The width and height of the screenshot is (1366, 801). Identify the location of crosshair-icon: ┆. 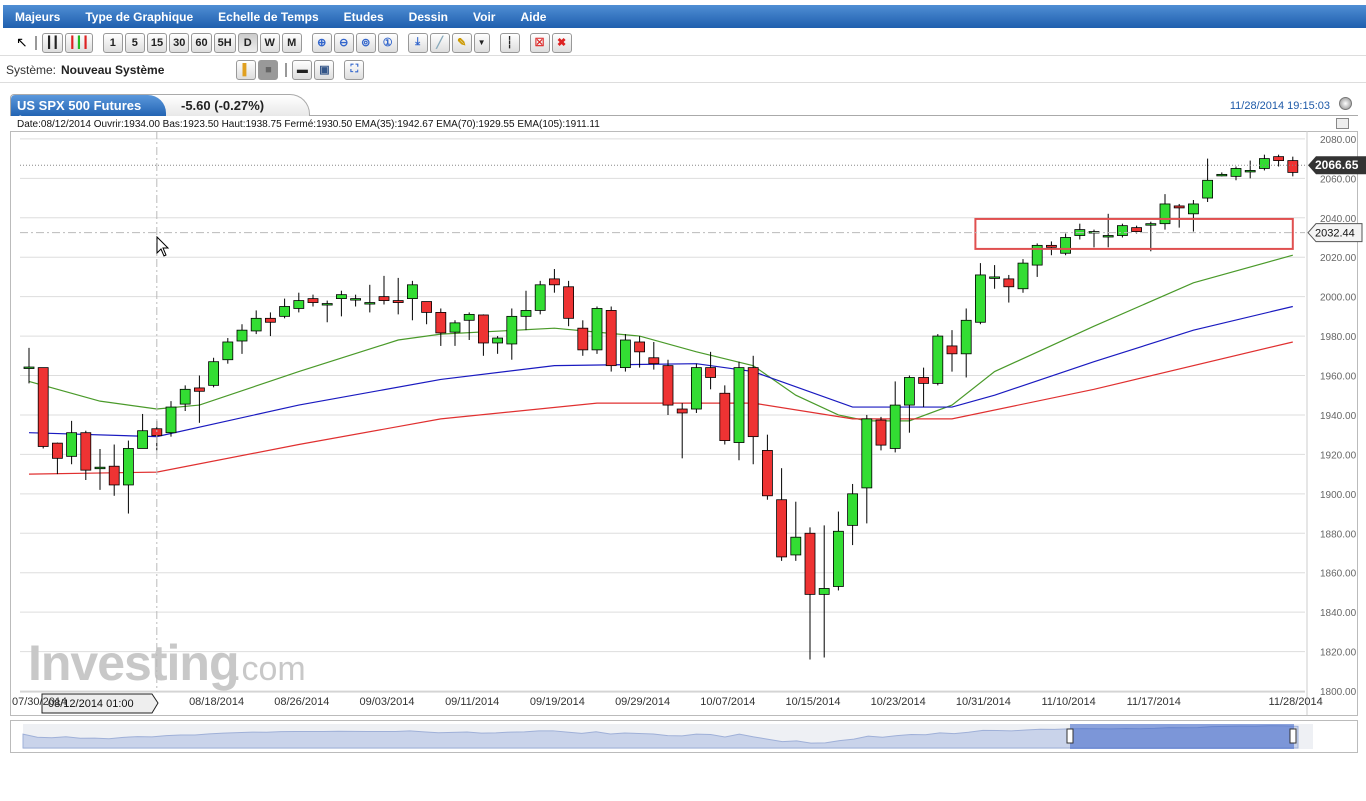
(509, 42).